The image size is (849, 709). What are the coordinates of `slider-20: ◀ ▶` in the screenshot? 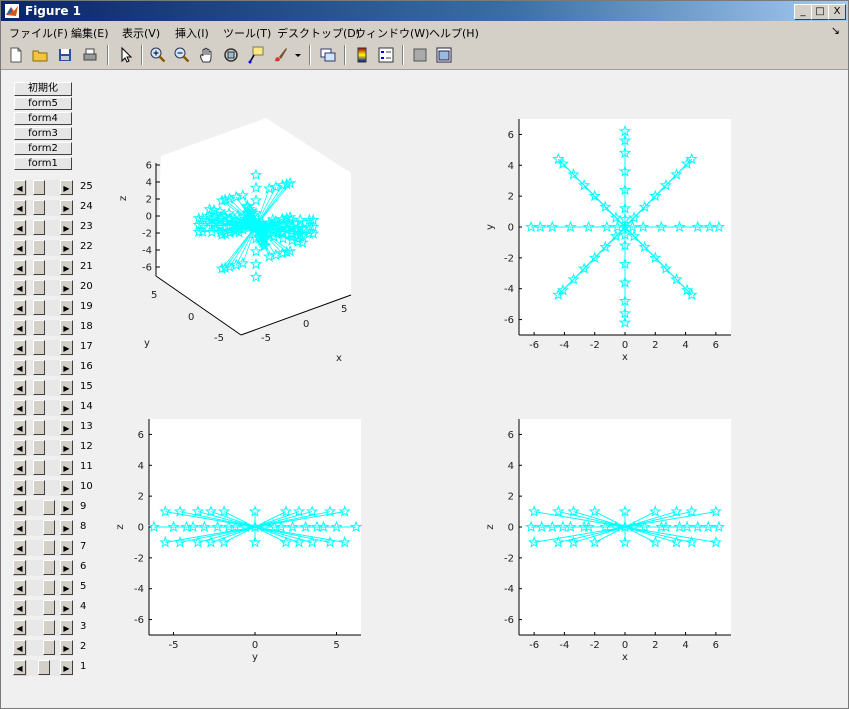 It's located at (43, 288).